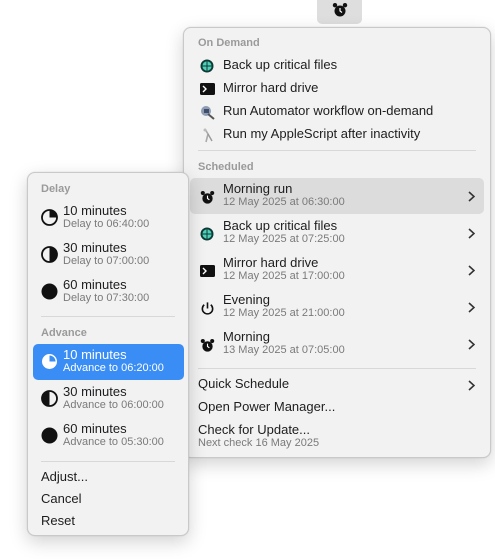 The width and height of the screenshot is (495, 559). What do you see at coordinates (328, 110) in the screenshot?
I see `item-label: Run Automator workflow on-demand` at bounding box center [328, 110].